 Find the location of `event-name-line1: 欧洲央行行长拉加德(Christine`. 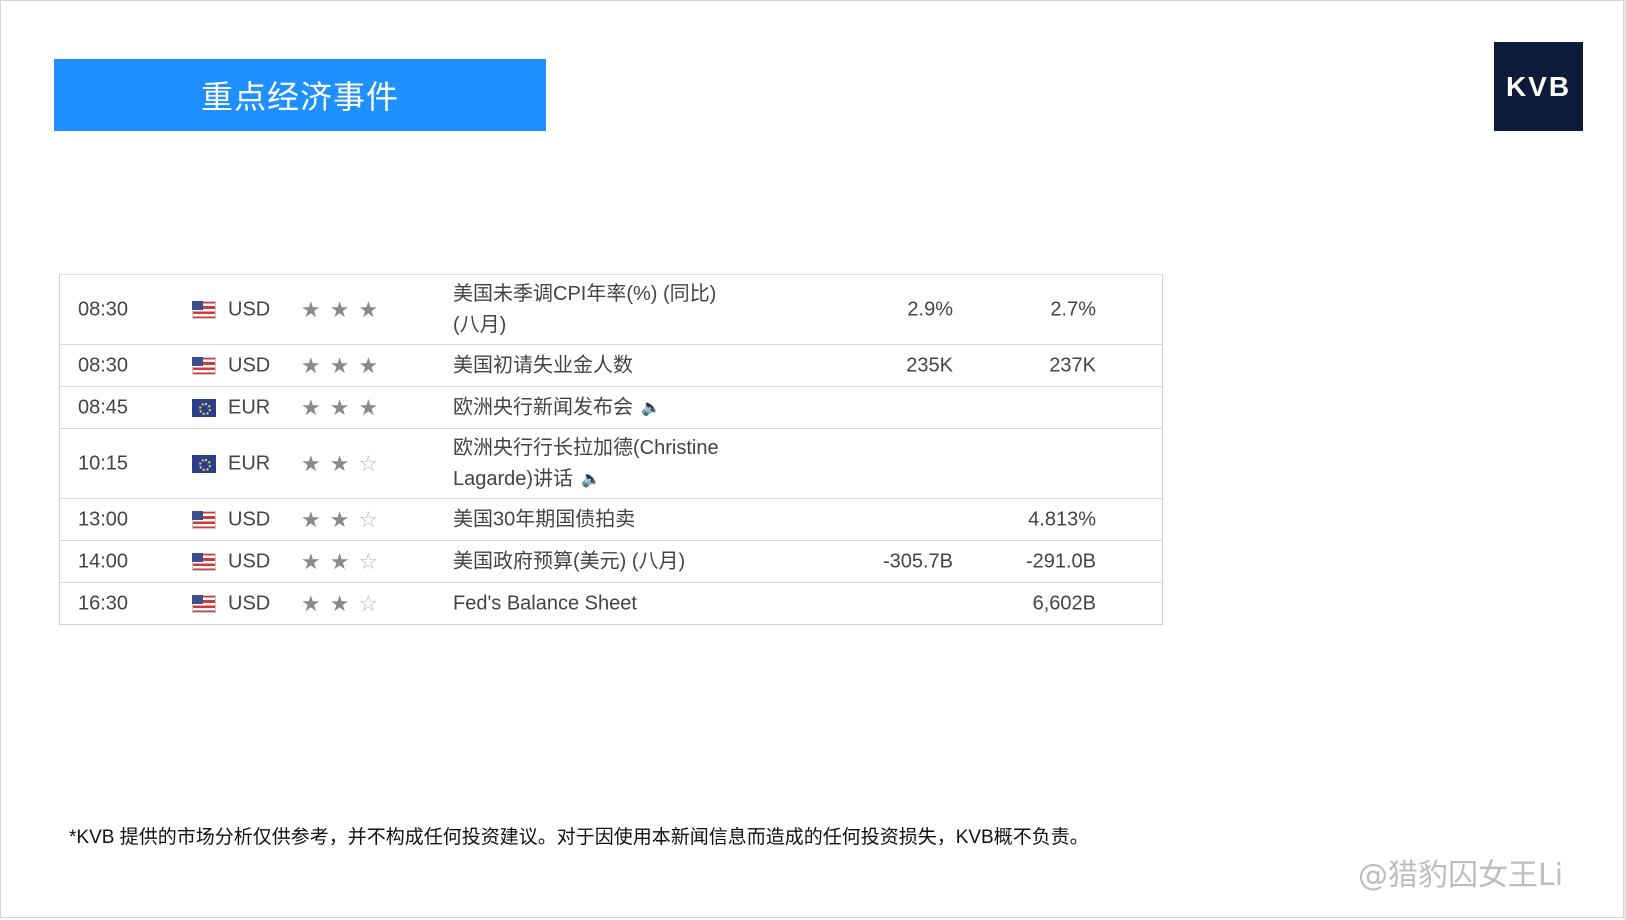

event-name-line1: 欧洲央行行长拉加德(Christine is located at coordinates (586, 447).